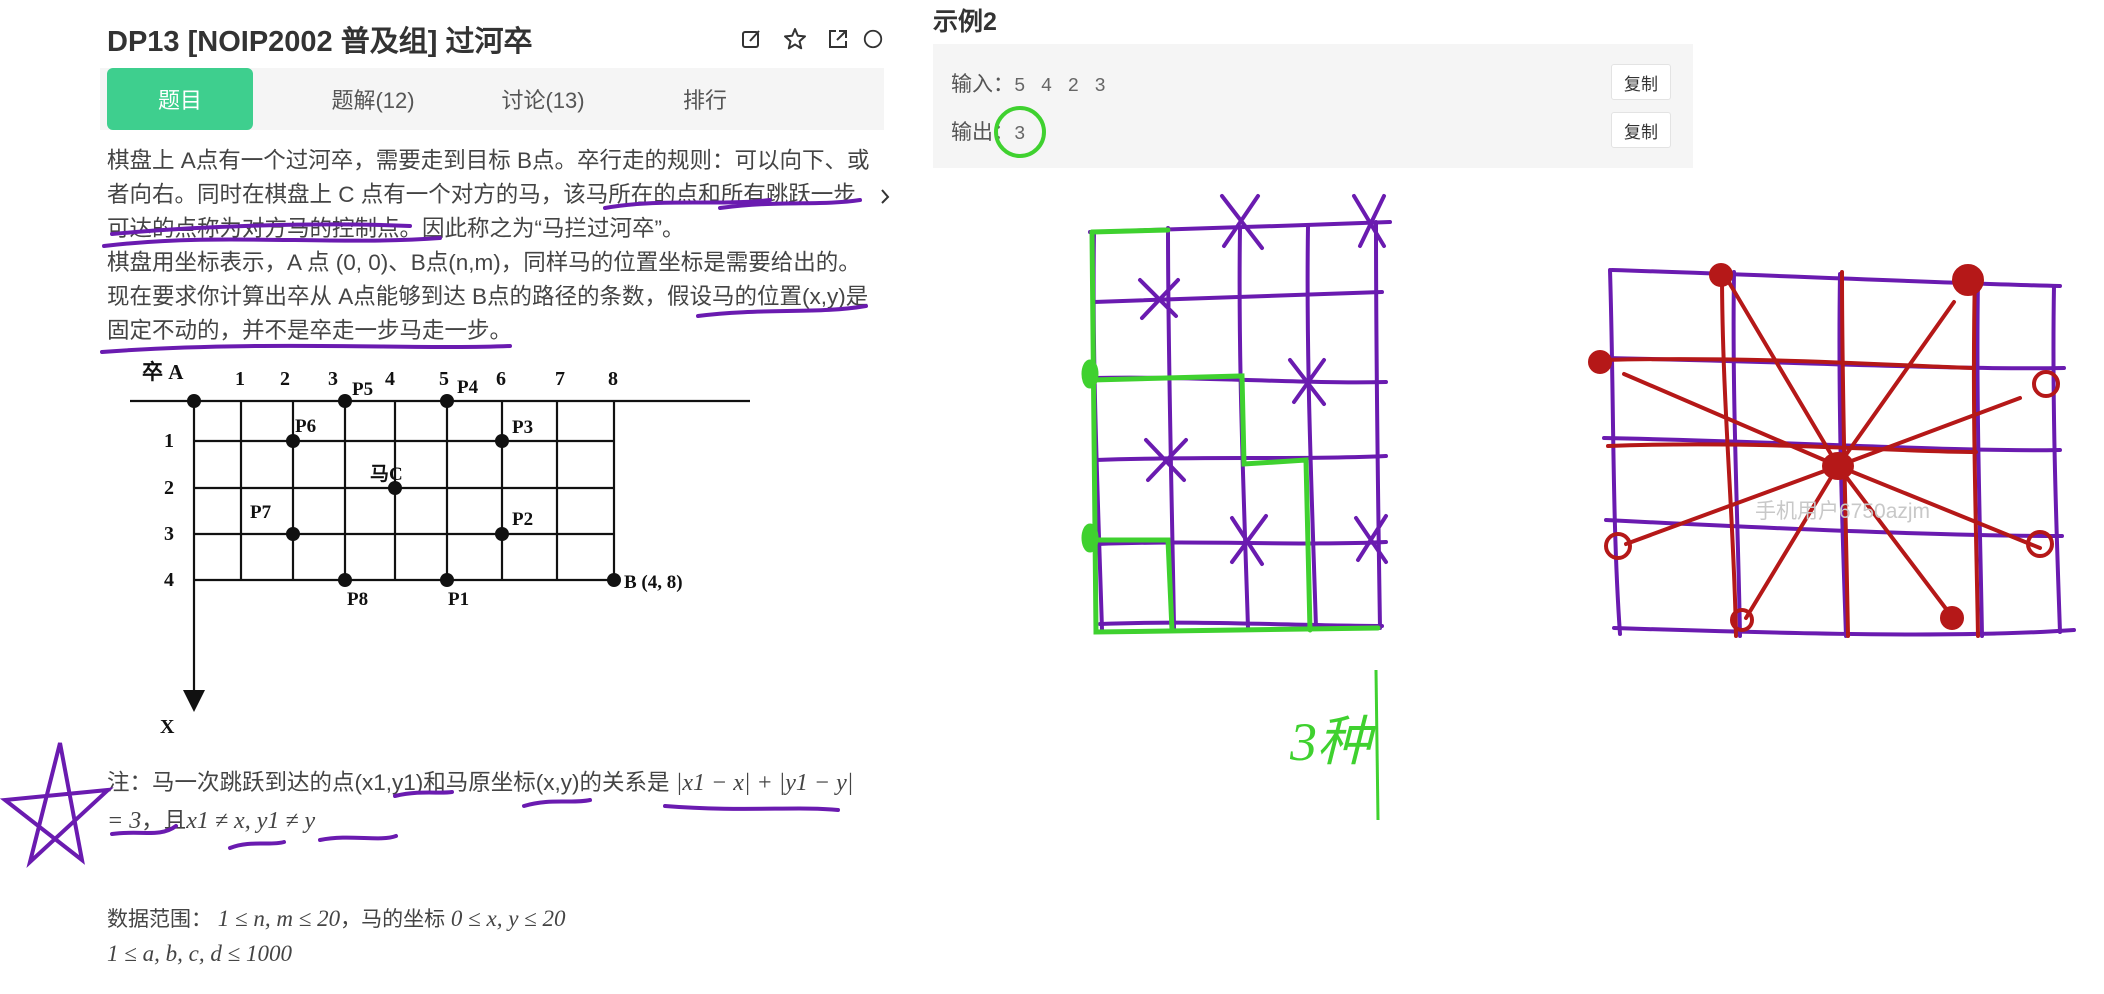 The width and height of the screenshot is (2104, 994). I want to click on path-grid-sketch, so click(1240, 413).